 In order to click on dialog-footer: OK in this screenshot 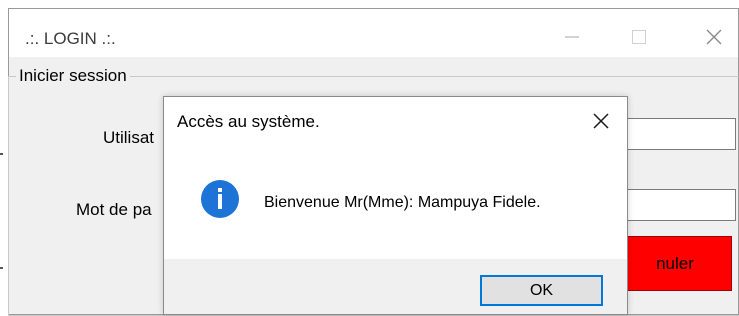, I will do `click(395, 286)`.